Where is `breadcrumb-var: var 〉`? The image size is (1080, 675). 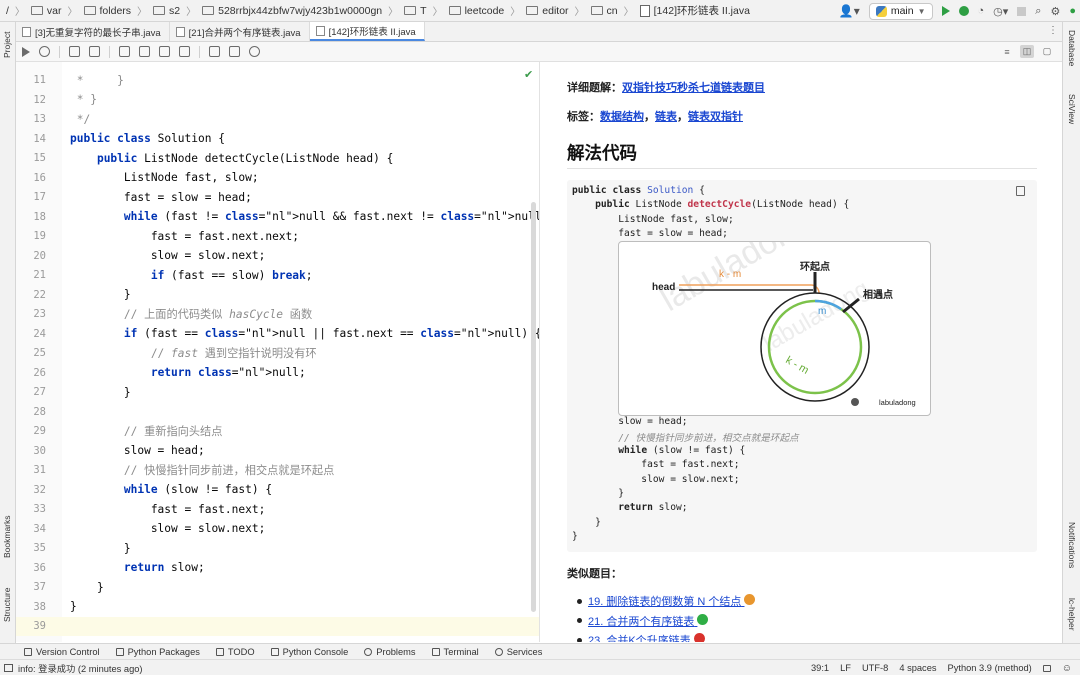
breadcrumb-var: var 〉 is located at coordinates (57, 10).